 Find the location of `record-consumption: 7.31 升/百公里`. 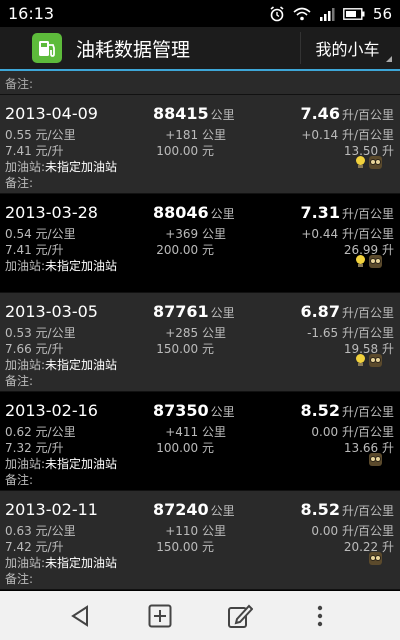

record-consumption: 7.31 升/百公里 is located at coordinates (347, 212).